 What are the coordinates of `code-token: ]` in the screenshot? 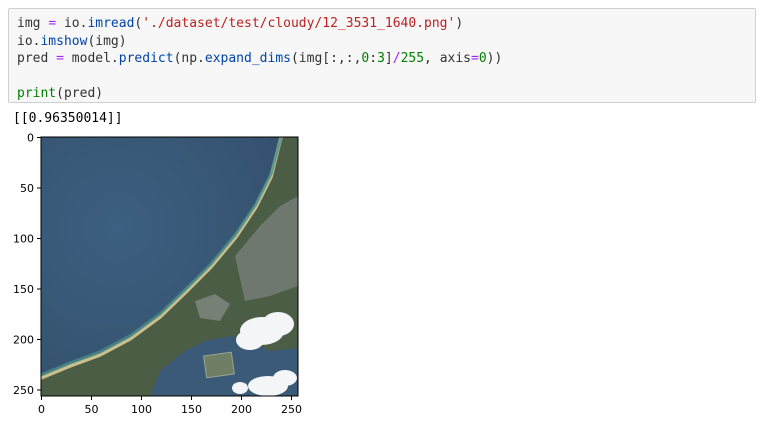 It's located at (388, 58).